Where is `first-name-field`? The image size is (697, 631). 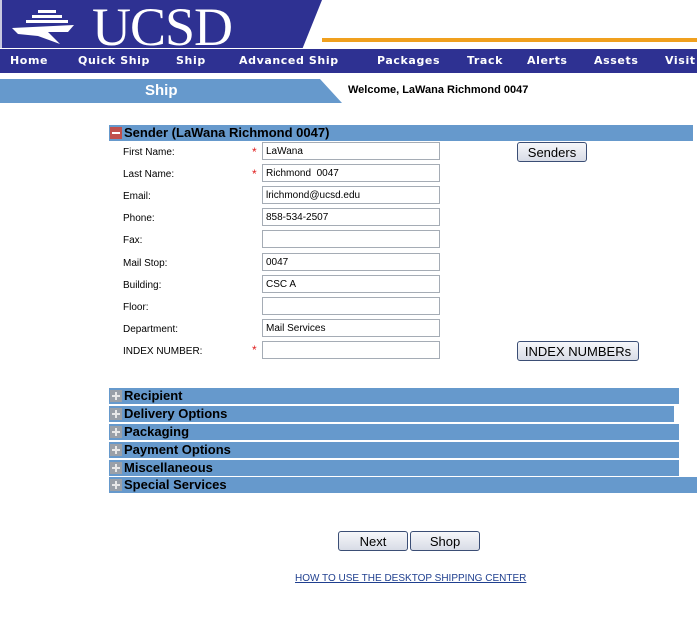 first-name-field is located at coordinates (351, 151).